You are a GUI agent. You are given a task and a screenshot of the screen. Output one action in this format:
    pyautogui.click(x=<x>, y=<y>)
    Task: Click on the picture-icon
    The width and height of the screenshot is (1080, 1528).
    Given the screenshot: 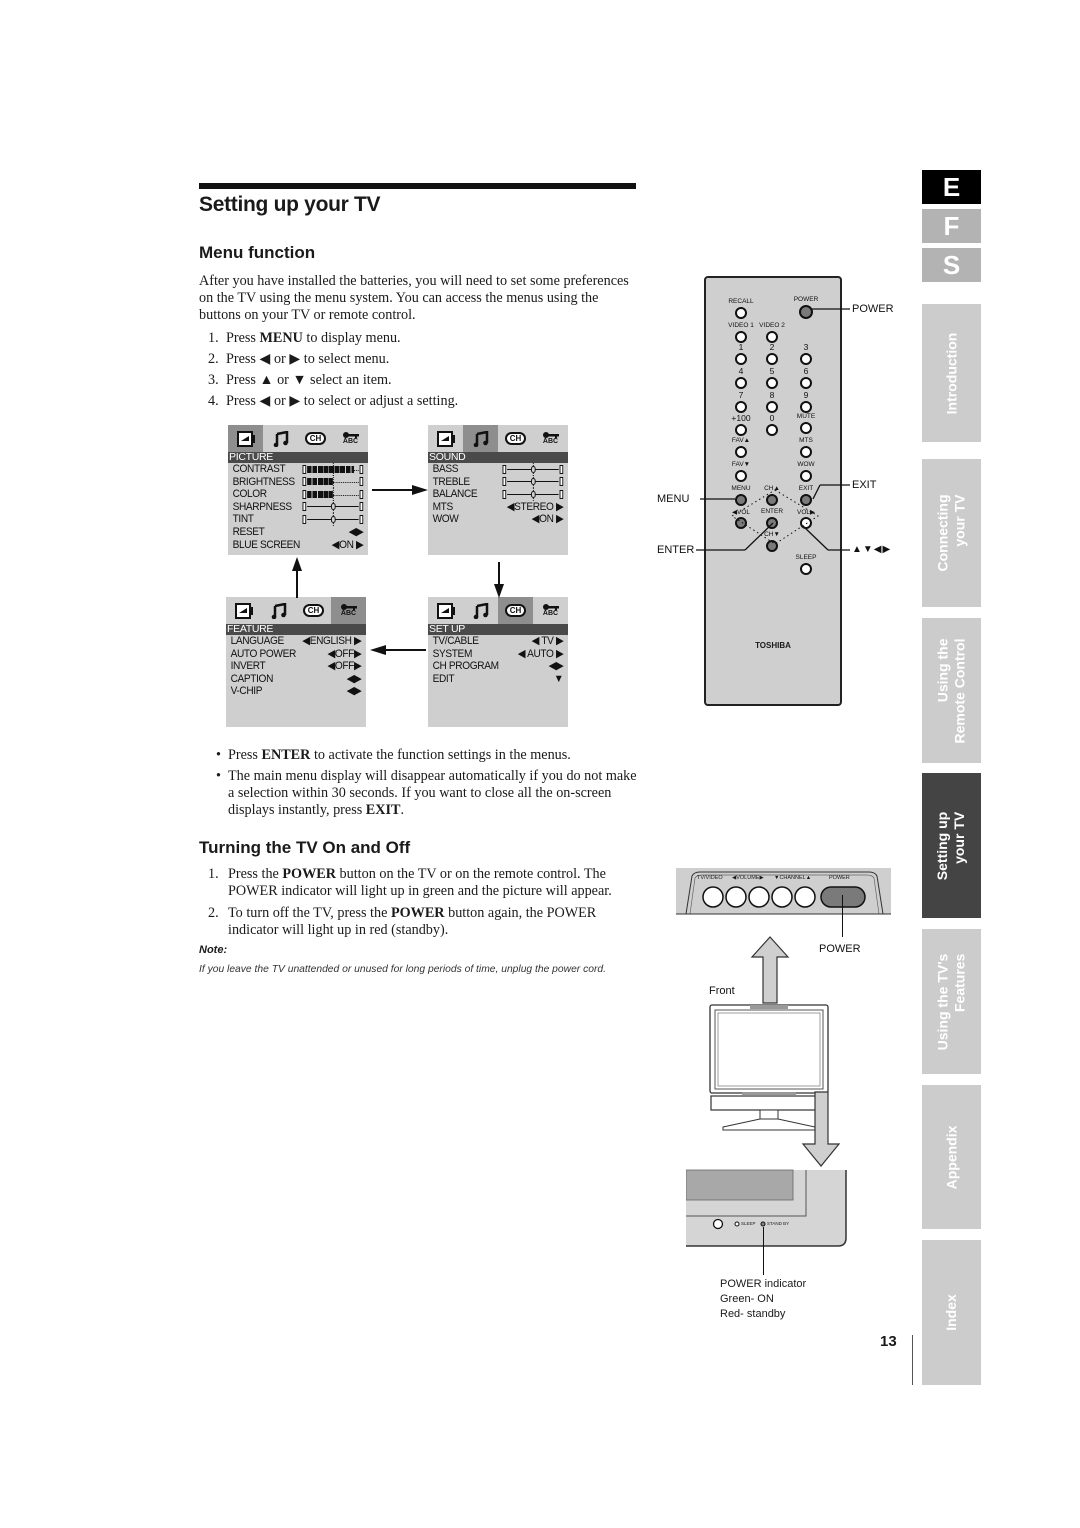 What is the action you would take?
    pyautogui.click(x=245, y=438)
    